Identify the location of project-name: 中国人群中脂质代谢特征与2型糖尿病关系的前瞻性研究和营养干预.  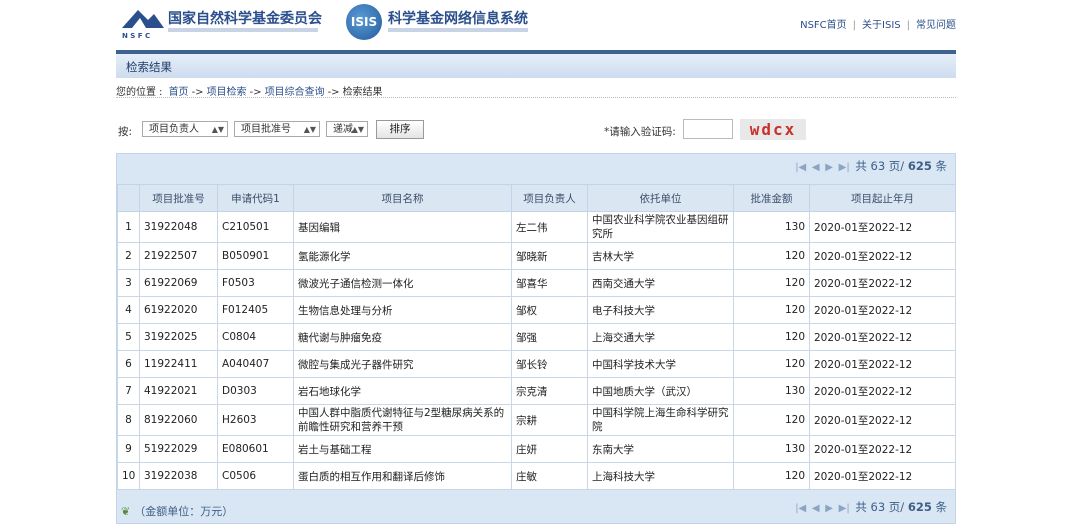
(402, 420).